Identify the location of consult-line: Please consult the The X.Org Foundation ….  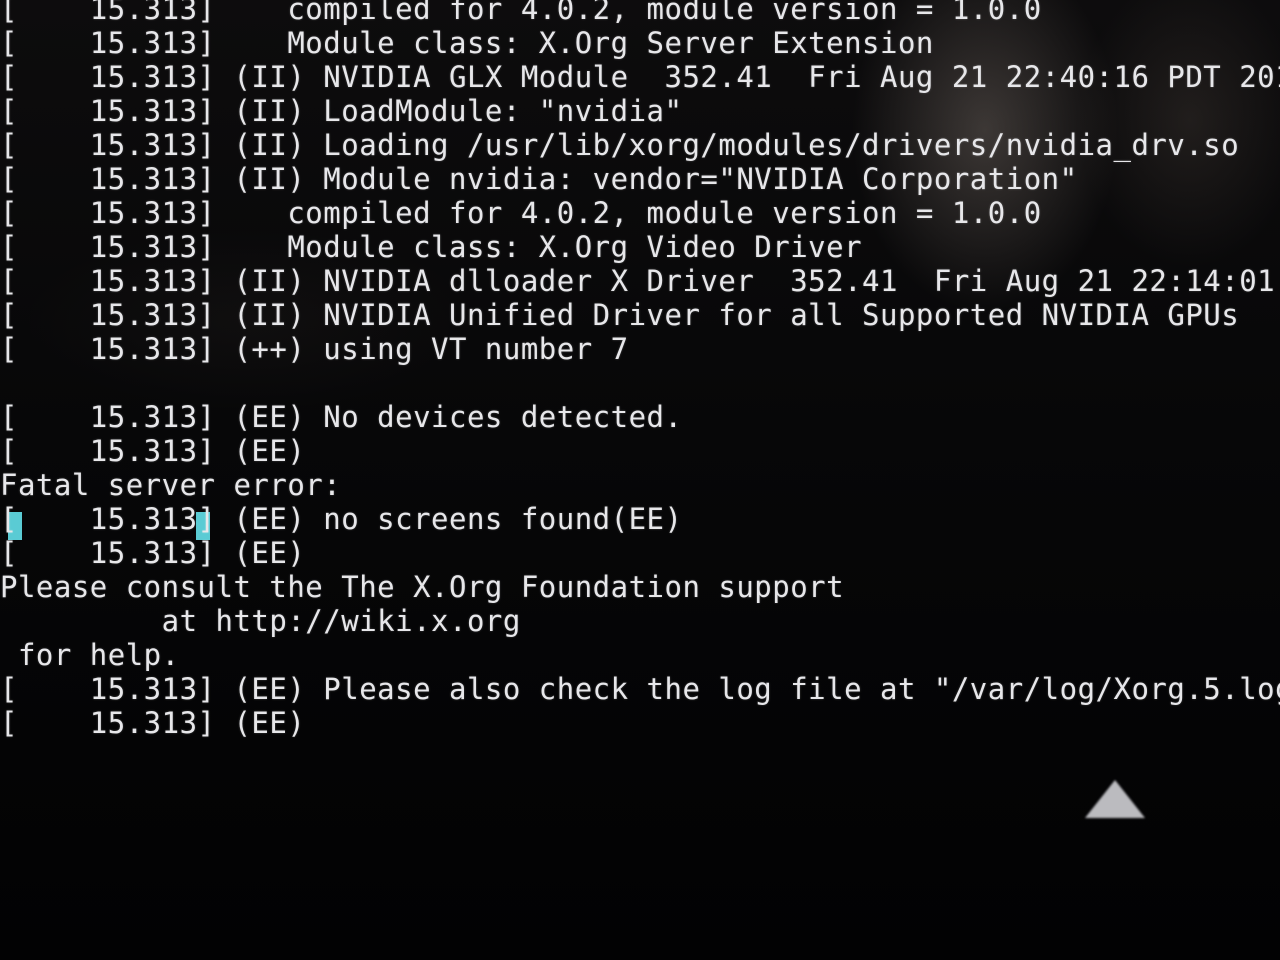
(422, 587).